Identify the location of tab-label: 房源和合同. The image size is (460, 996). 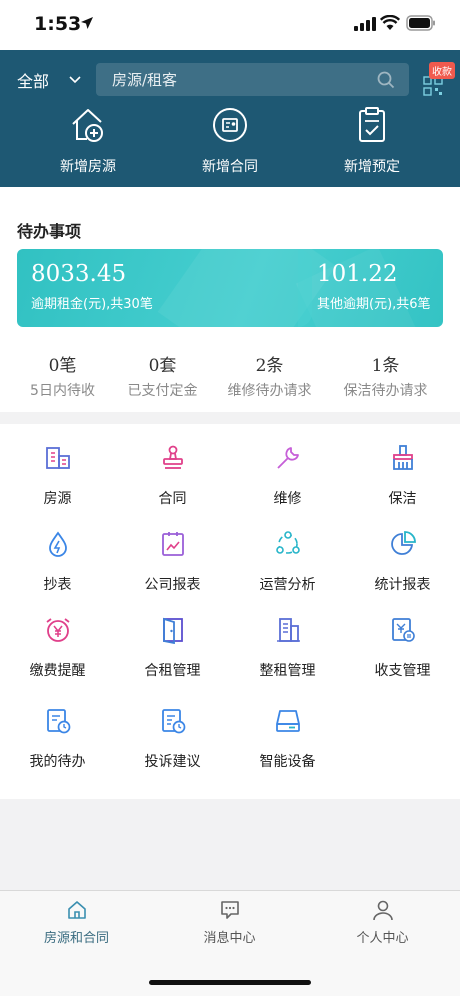
(76, 938).